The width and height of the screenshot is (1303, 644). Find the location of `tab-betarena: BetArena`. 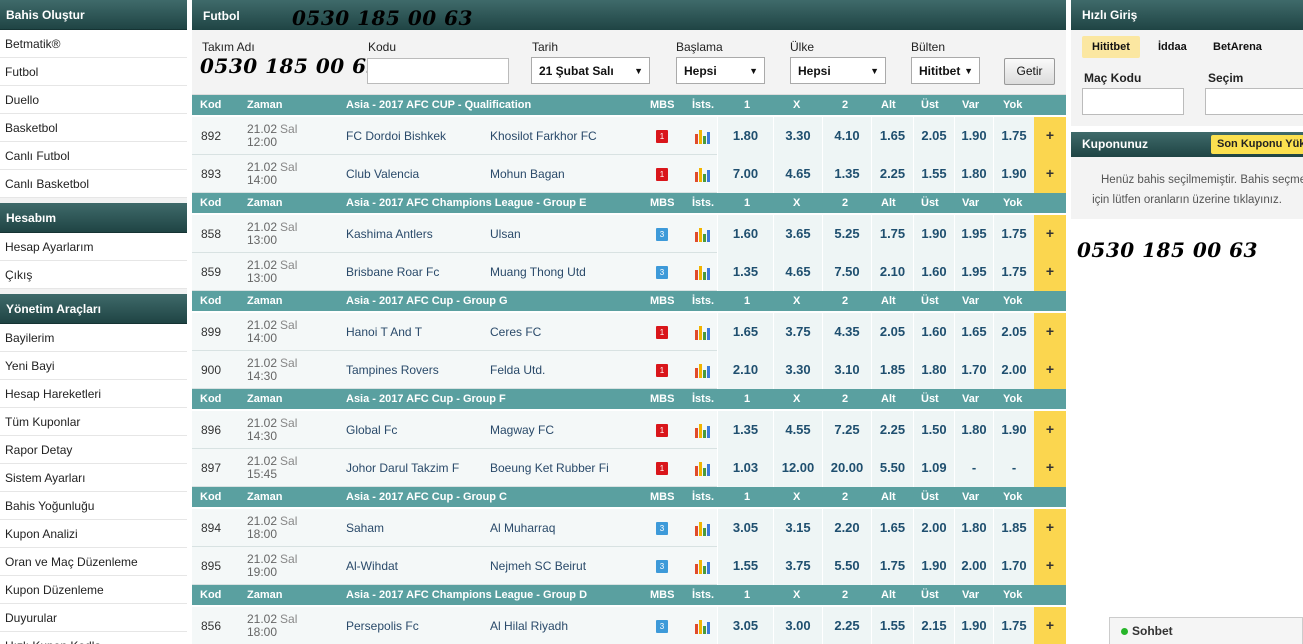

tab-betarena: BetArena is located at coordinates (1237, 47).